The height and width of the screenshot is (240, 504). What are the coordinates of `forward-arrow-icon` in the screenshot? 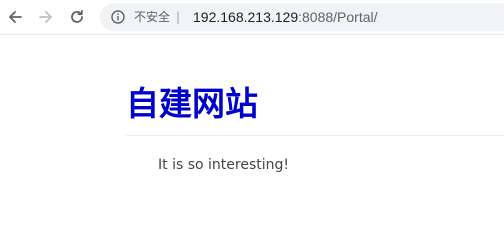 It's located at (45, 17).